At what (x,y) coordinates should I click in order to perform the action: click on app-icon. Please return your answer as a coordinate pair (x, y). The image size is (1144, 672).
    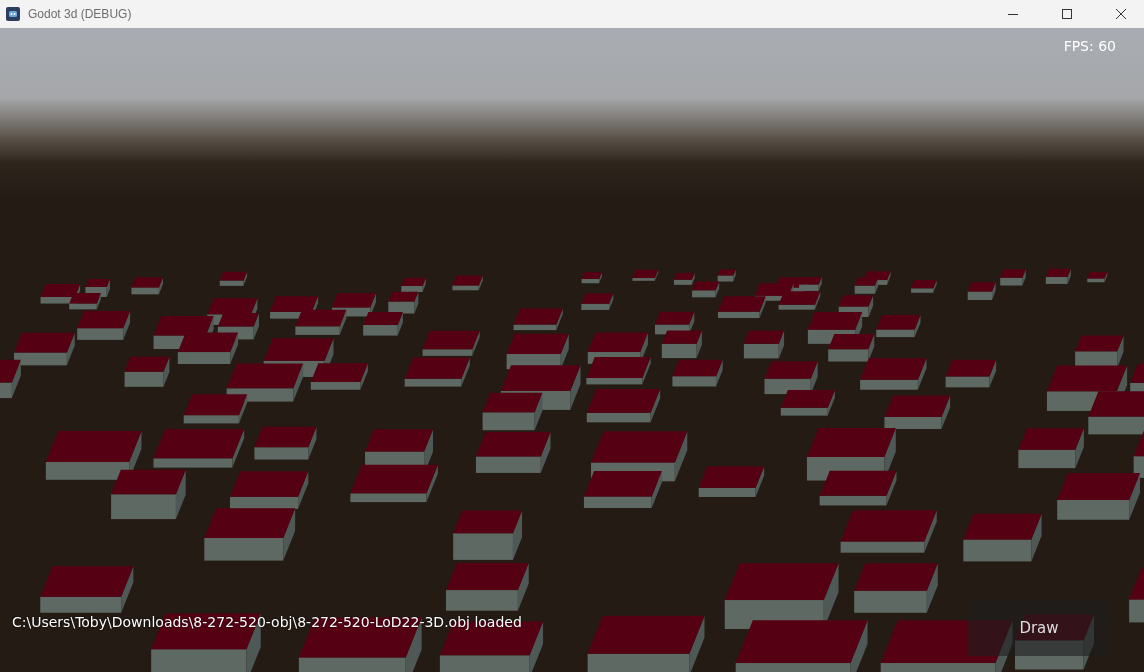
    Looking at the image, I should click on (13, 14).